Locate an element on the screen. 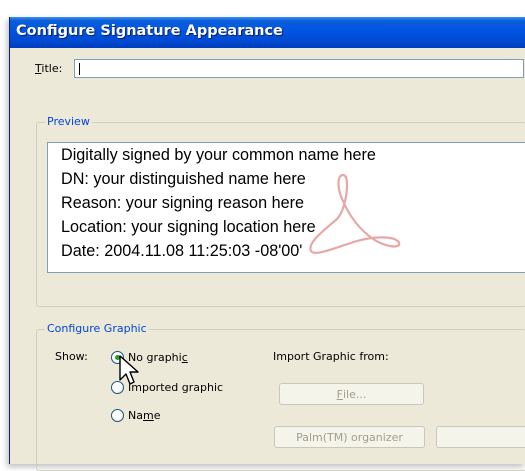 This screenshot has width=525, height=471. title-label: Title: is located at coordinates (48, 68).